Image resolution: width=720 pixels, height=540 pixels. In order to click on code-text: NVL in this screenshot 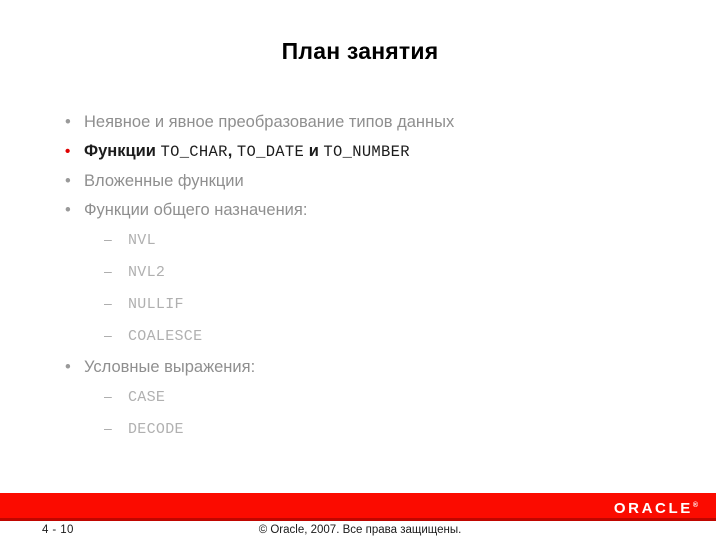, I will do `click(142, 240)`.